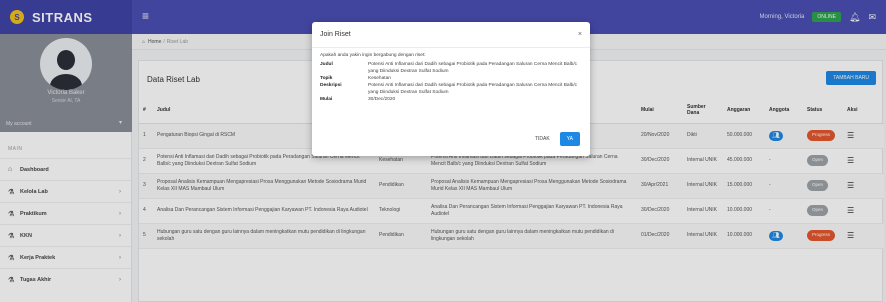 The width and height of the screenshot is (886, 302). I want to click on no-button: TIDAK, so click(542, 139).